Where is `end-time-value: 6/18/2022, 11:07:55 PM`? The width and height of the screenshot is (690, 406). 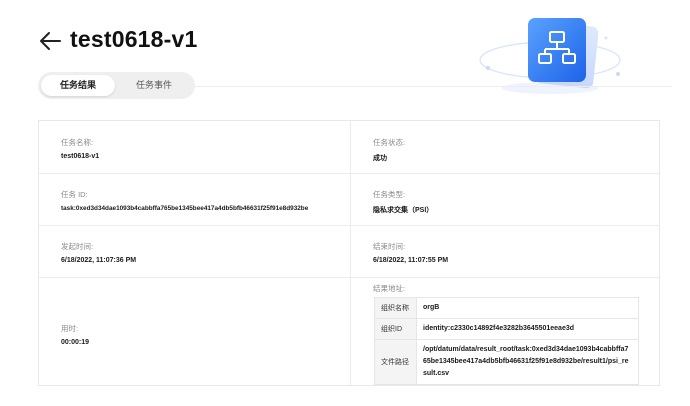 end-time-value: 6/18/2022, 11:07:55 PM is located at coordinates (411, 260).